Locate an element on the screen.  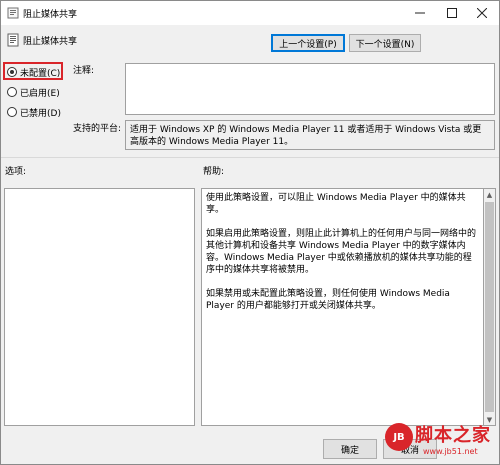
policy-title: 阻止媒体共享 is located at coordinates (50, 42).